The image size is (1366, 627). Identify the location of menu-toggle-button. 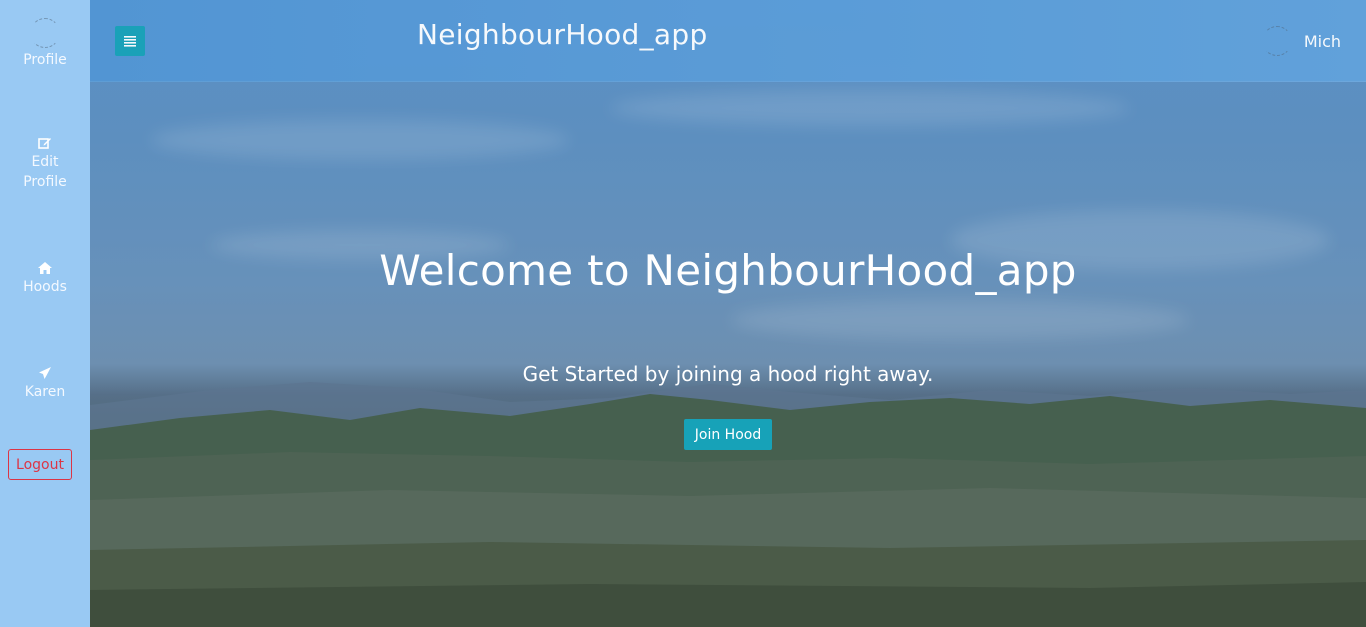
(130, 41).